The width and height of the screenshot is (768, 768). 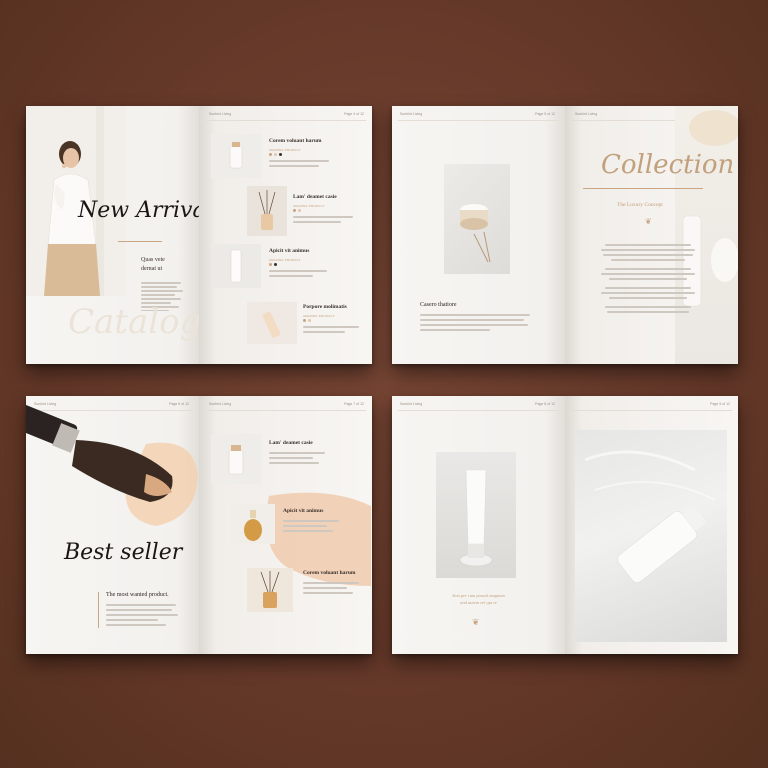 I want to click on subtitle-line-1: Quas veie, so click(x=153, y=260).